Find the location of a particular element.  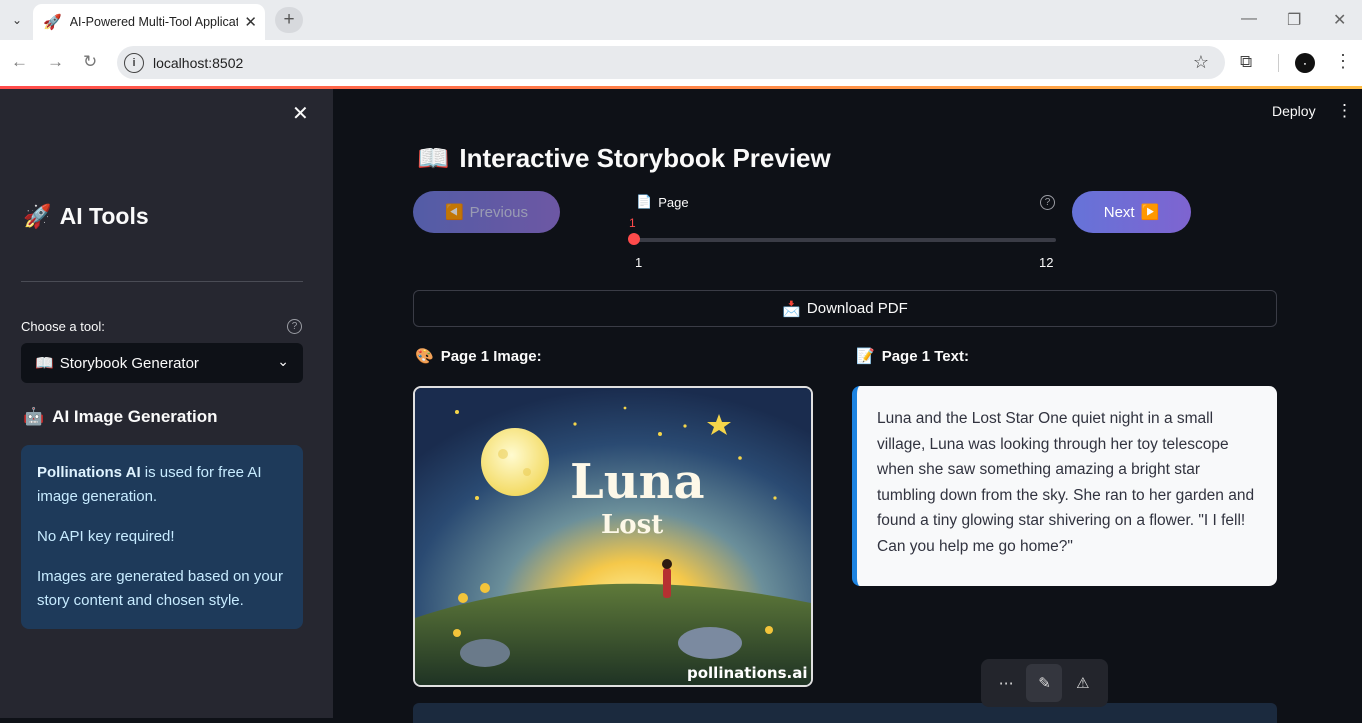

omnibox: i localhost:8502 ☆ is located at coordinates (671, 62).